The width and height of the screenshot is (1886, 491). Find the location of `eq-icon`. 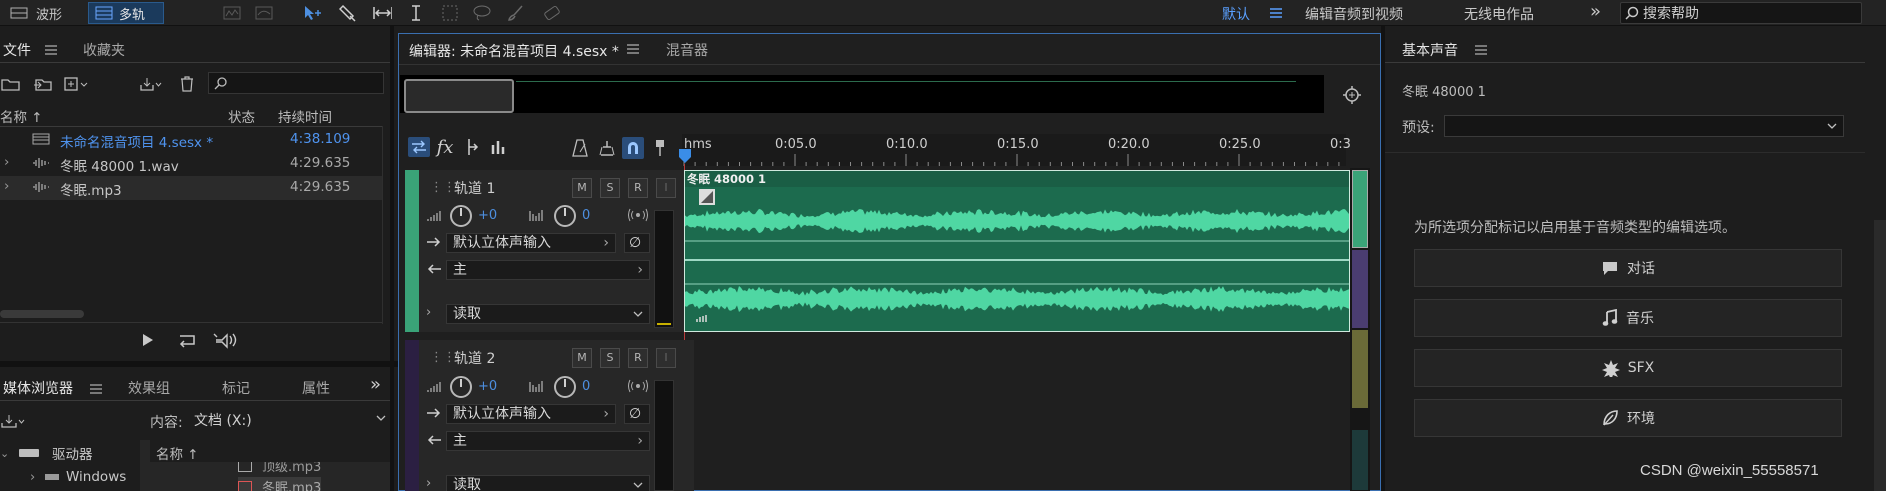

eq-icon is located at coordinates (498, 147).